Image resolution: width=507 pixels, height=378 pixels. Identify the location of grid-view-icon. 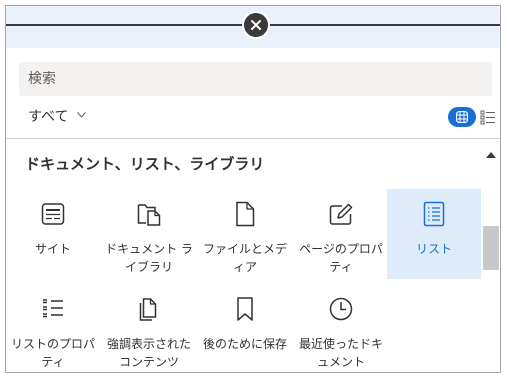
(462, 117).